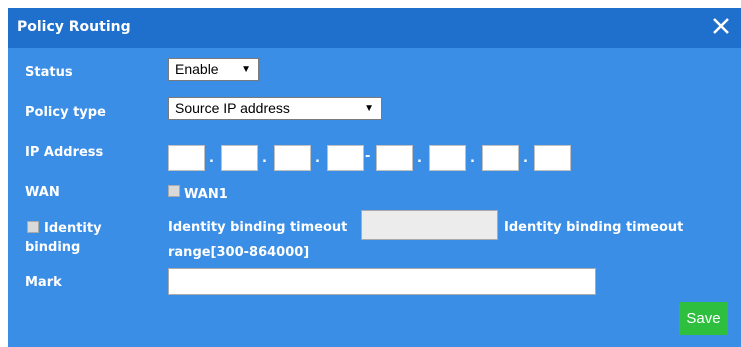 This screenshot has width=741, height=347. What do you see at coordinates (65, 112) in the screenshot?
I see `policy-type-label: Policy type` at bounding box center [65, 112].